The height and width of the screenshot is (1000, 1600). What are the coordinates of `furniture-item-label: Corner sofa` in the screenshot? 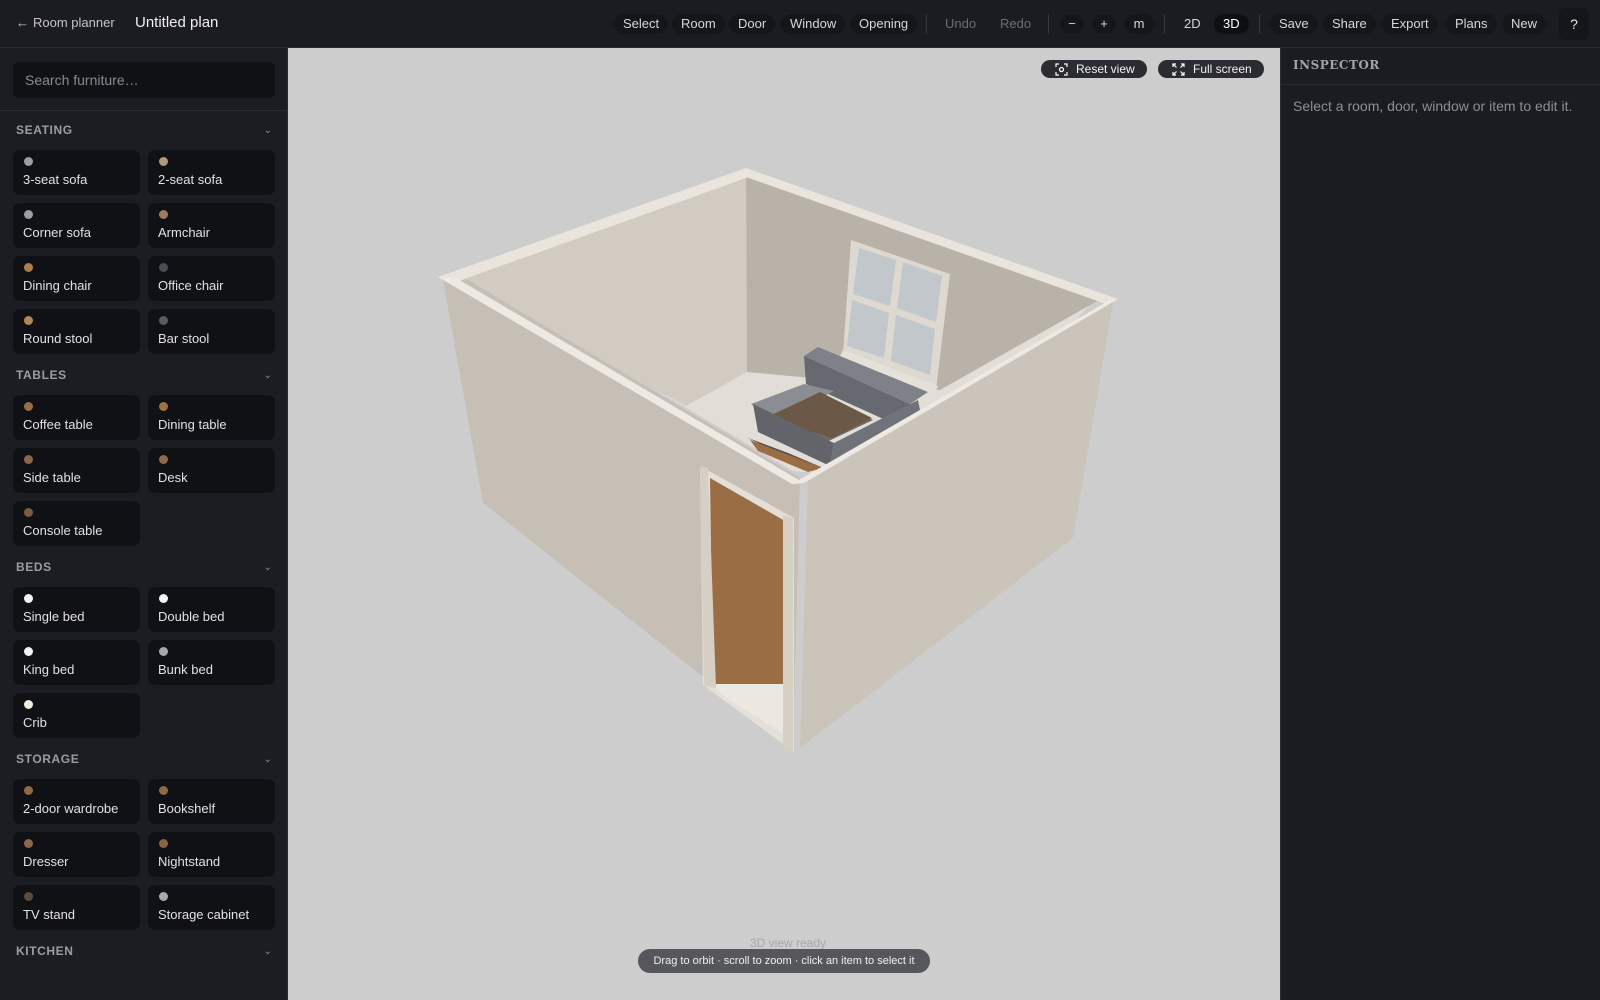 It's located at (57, 232).